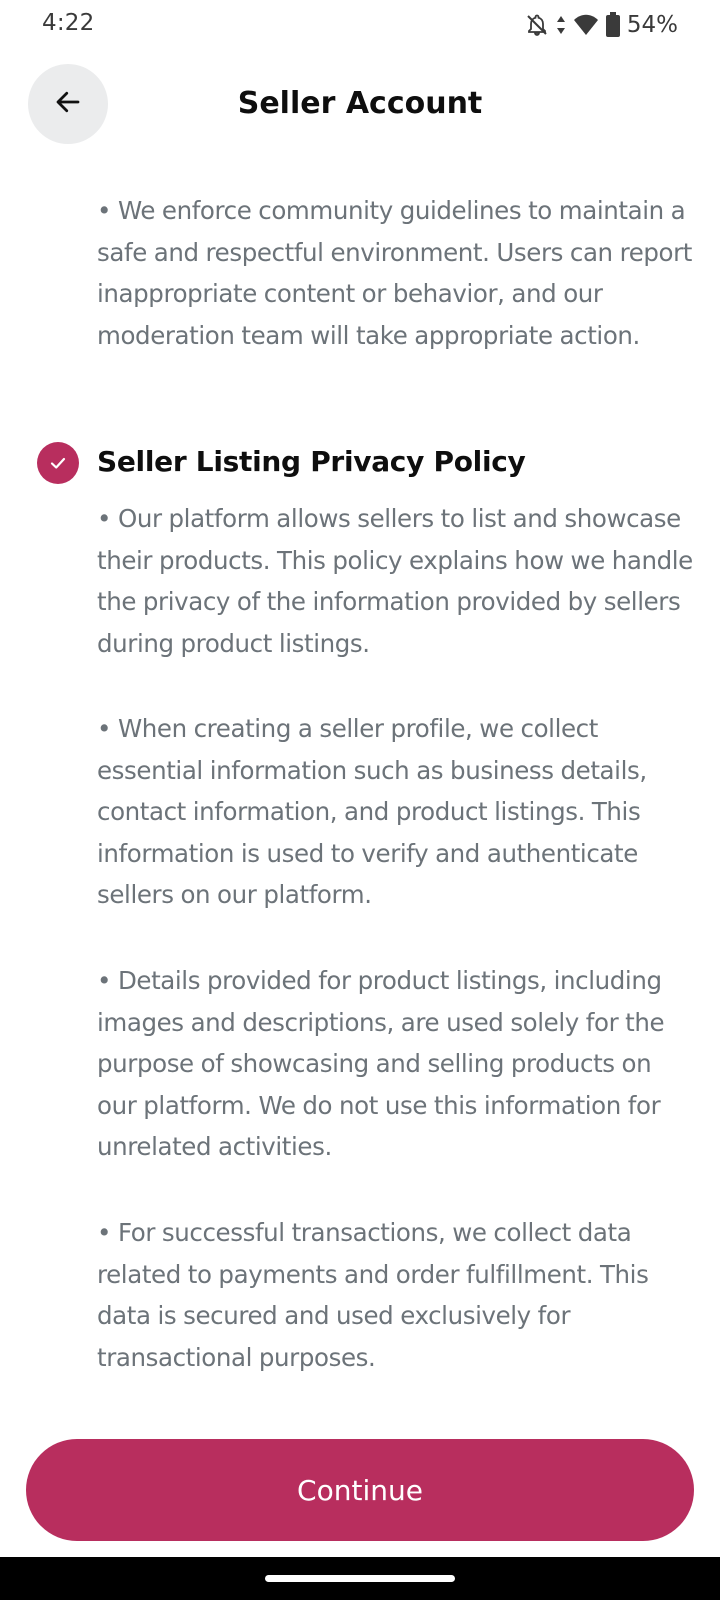 The width and height of the screenshot is (720, 1600). What do you see at coordinates (68, 23) in the screenshot?
I see `status-time: 4:22` at bounding box center [68, 23].